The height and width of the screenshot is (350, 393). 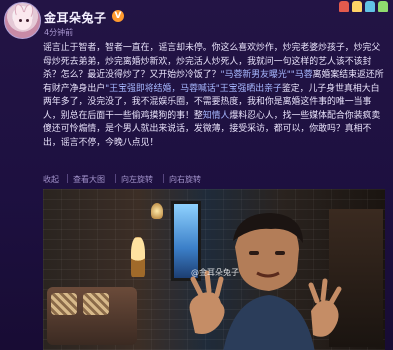 What do you see at coordinates (330, 88) in the screenshot?
I see `content-line: 鉴定，儿子身世真相大白` at bounding box center [330, 88].